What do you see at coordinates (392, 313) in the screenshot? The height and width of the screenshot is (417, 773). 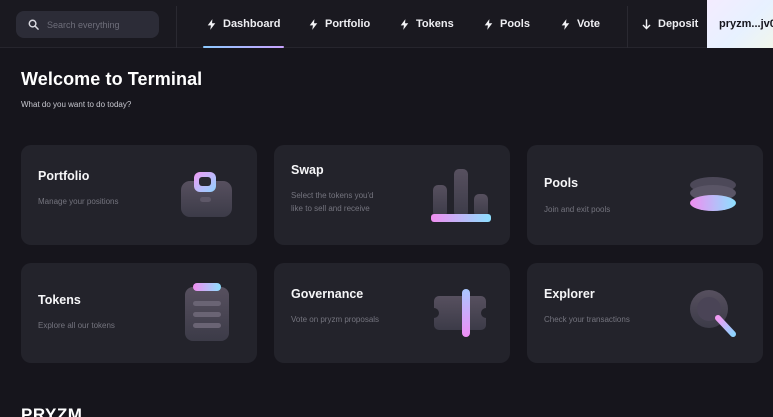 I see `card-governance: Governance Vote on pryzm proposals` at bounding box center [392, 313].